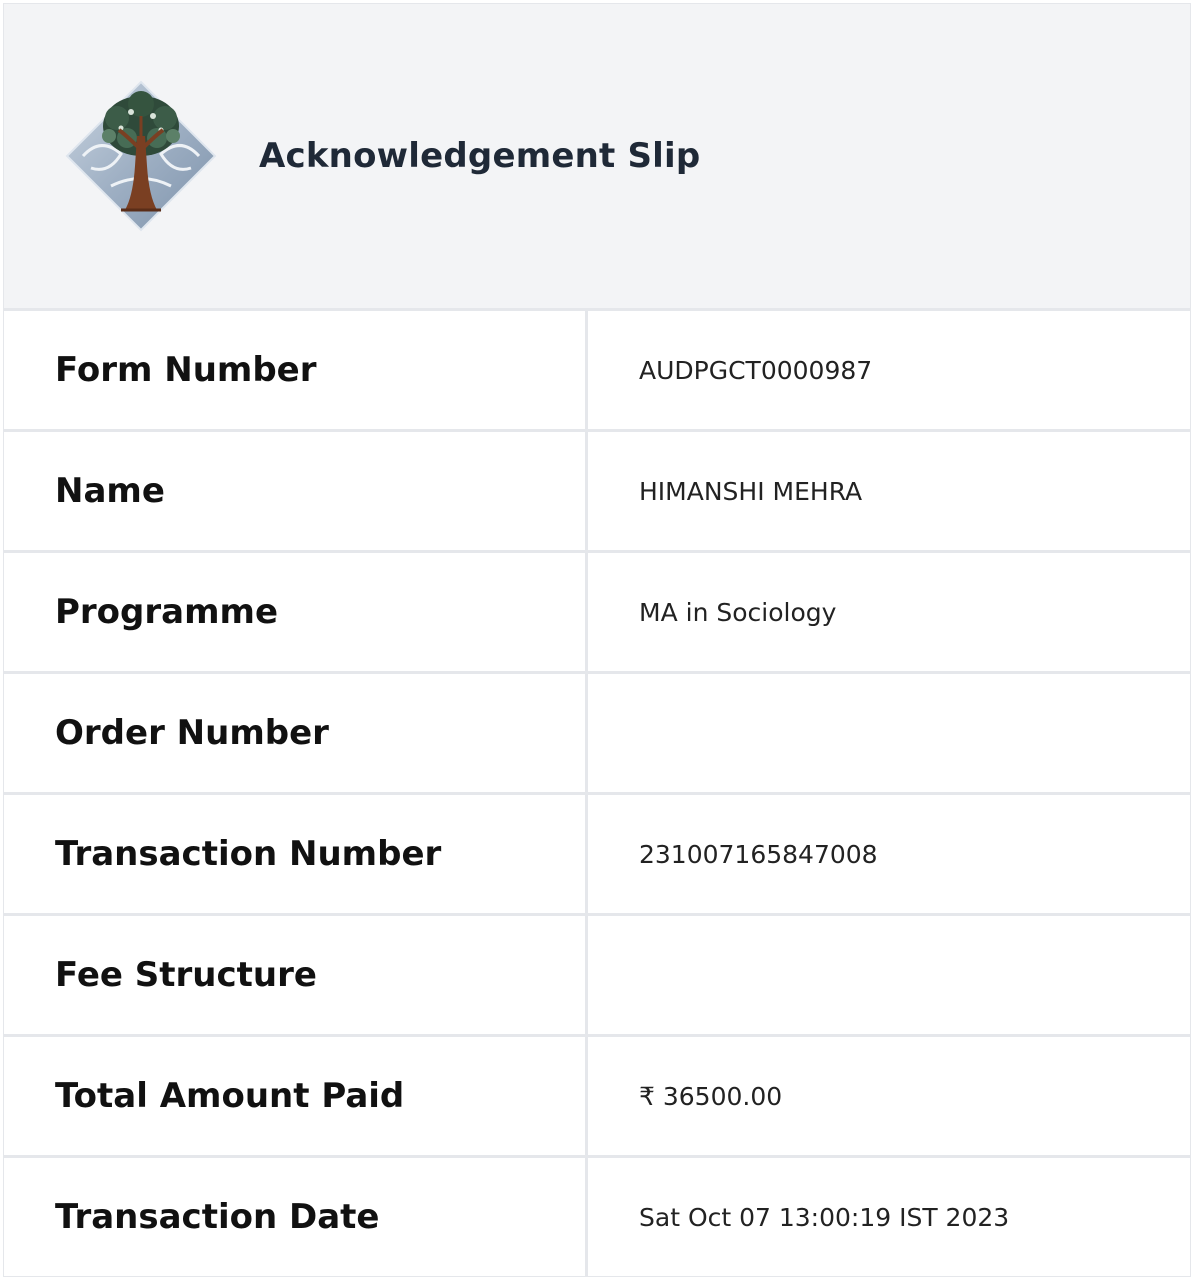  What do you see at coordinates (751, 491) in the screenshot?
I see `name-value: HIMANSHI MEHRA` at bounding box center [751, 491].